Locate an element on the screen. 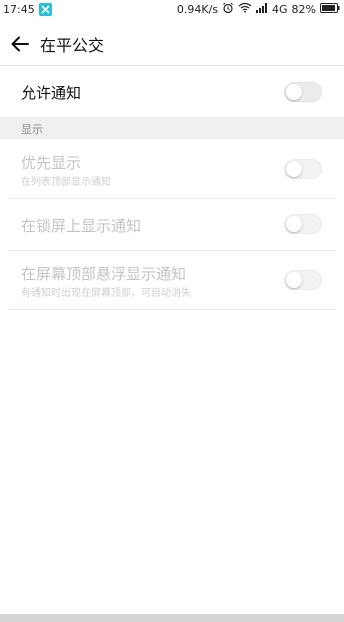 The width and height of the screenshot is (344, 622). status-time: 17:45 is located at coordinates (19, 9).